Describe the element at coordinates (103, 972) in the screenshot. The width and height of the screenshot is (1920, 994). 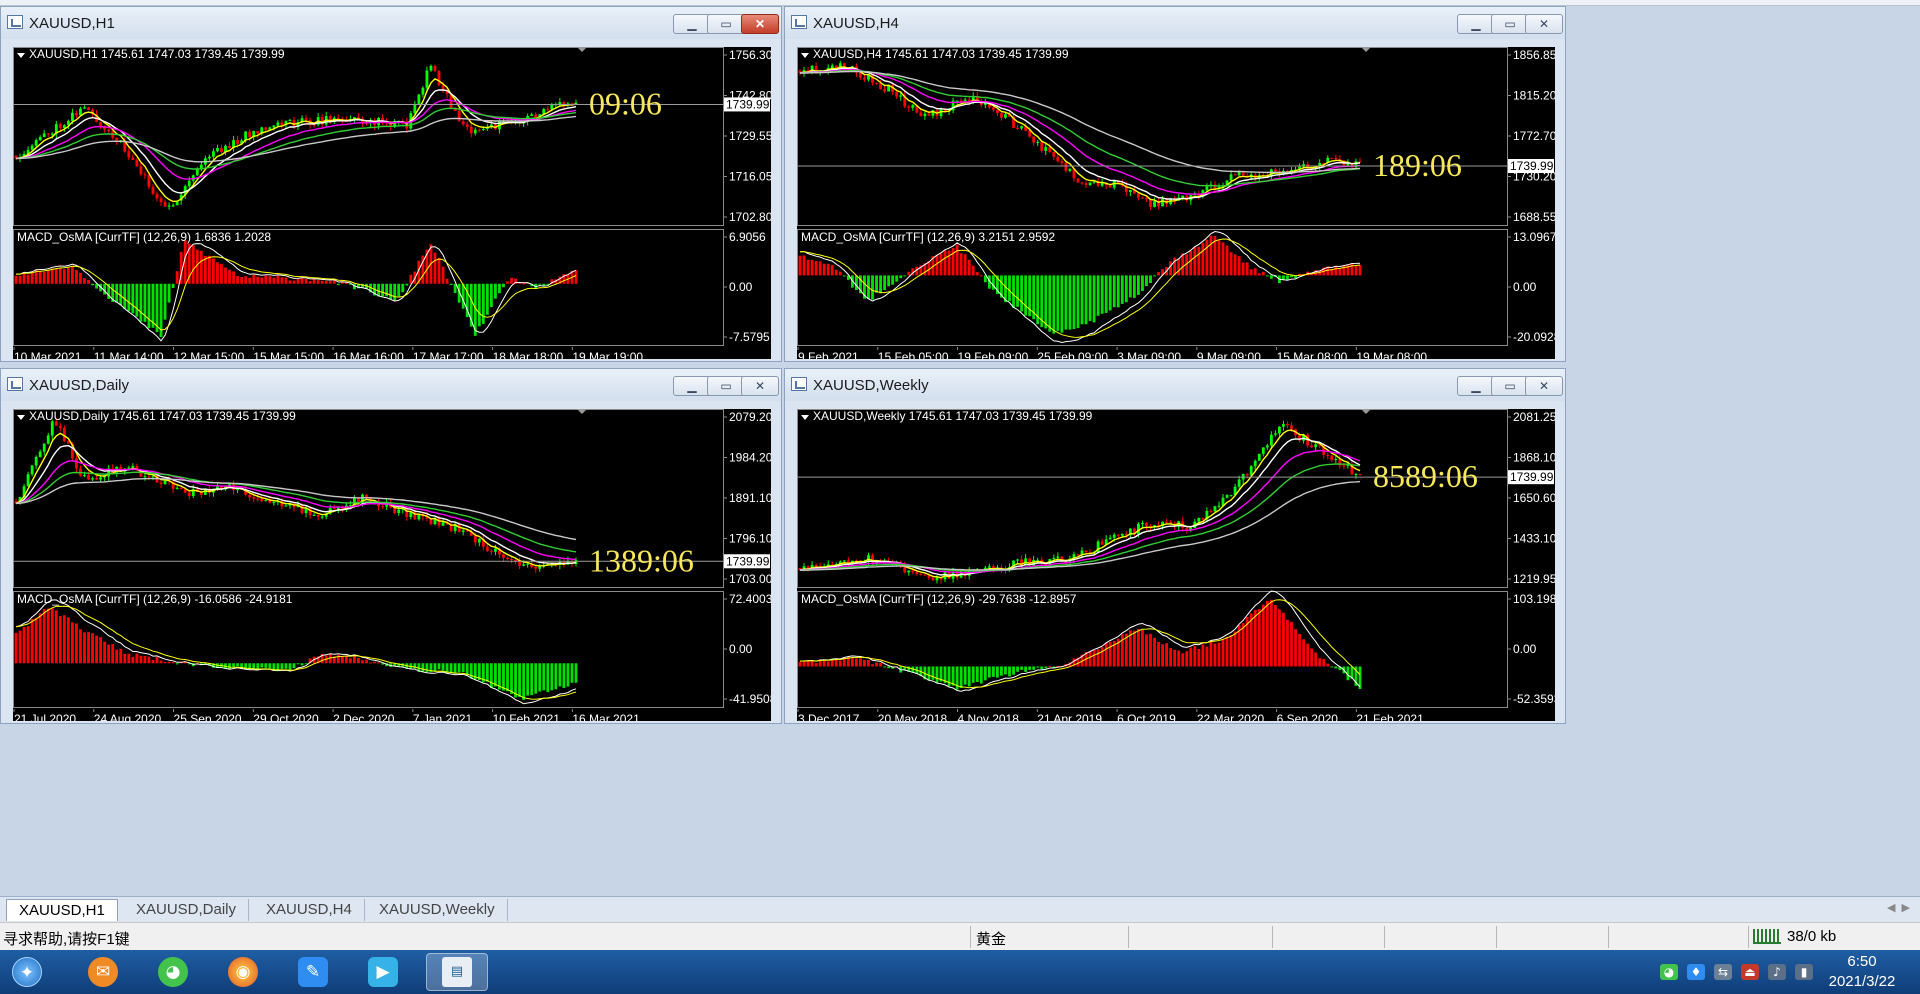
I see `taskbar-app-mail: ✉` at that location.